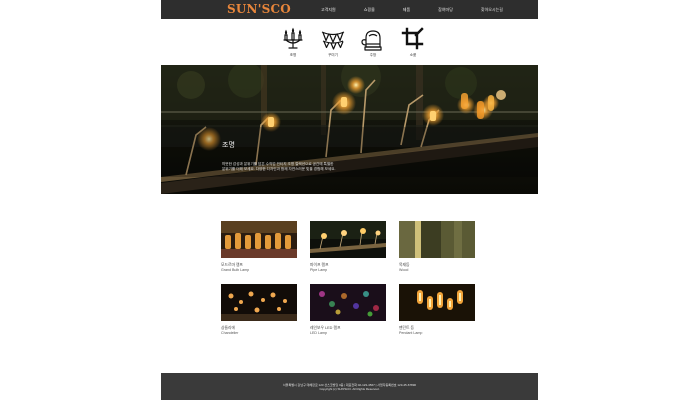 The width and height of the screenshot is (700, 400). I want to click on category-label: 주방, so click(373, 55).